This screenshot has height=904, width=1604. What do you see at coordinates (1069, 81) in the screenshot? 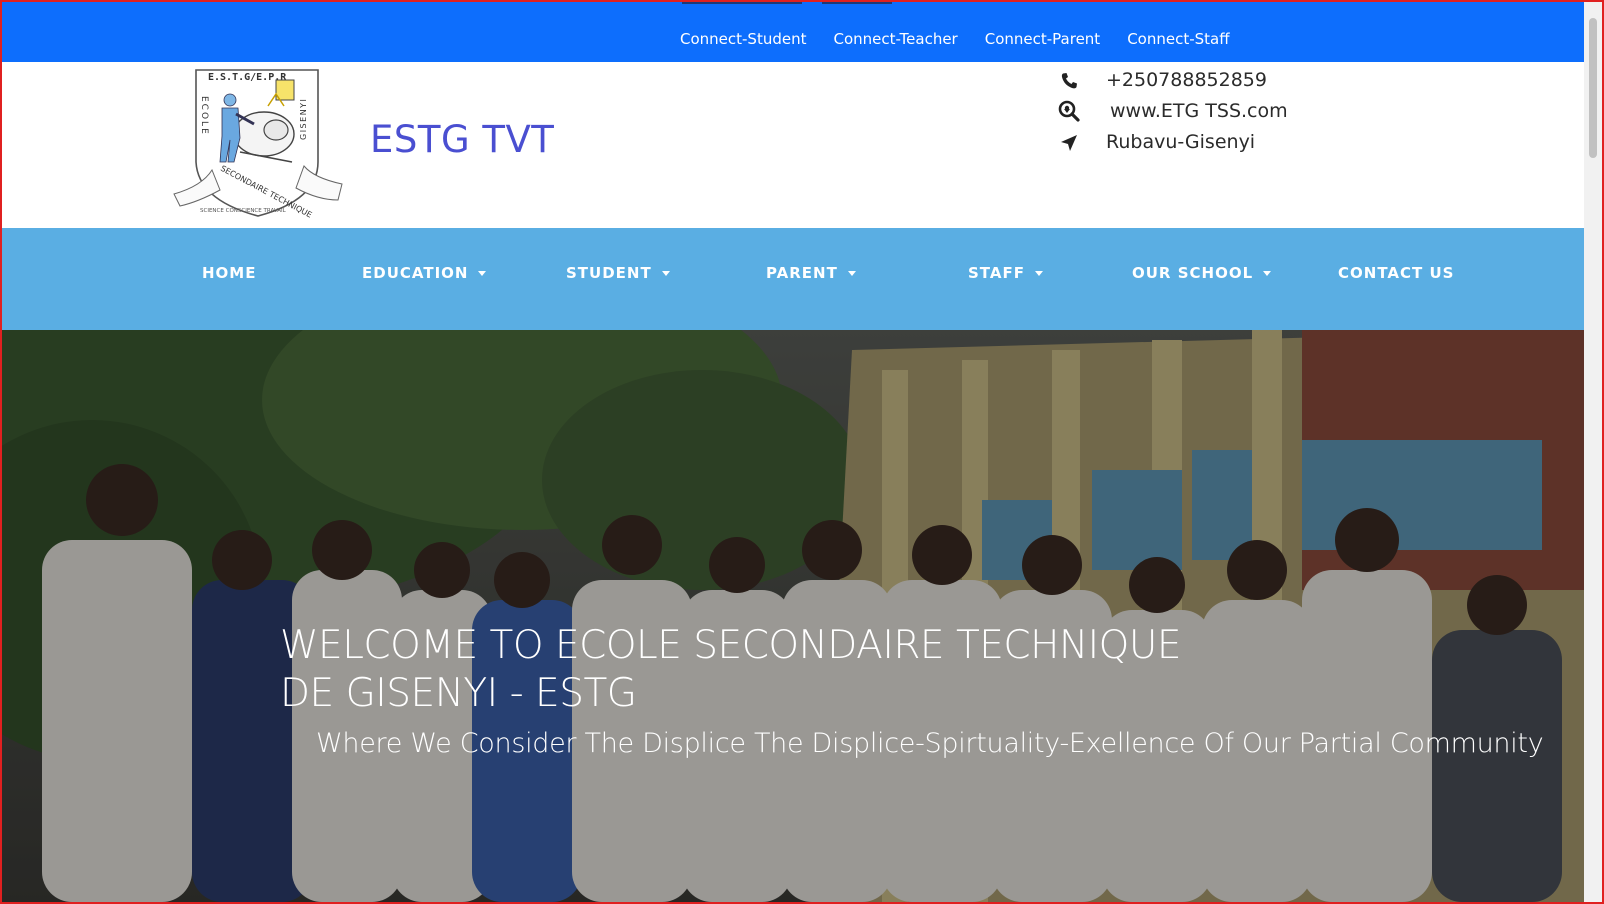
I see `phone-icon` at bounding box center [1069, 81].